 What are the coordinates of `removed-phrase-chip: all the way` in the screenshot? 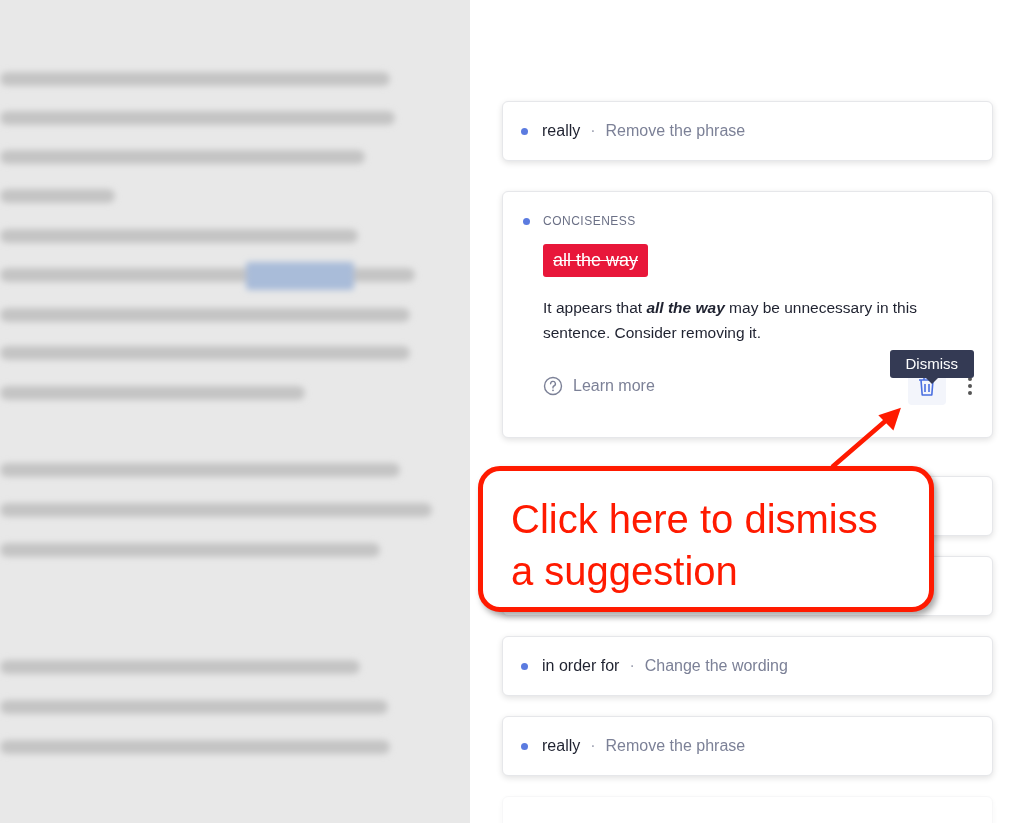 It's located at (596, 260).